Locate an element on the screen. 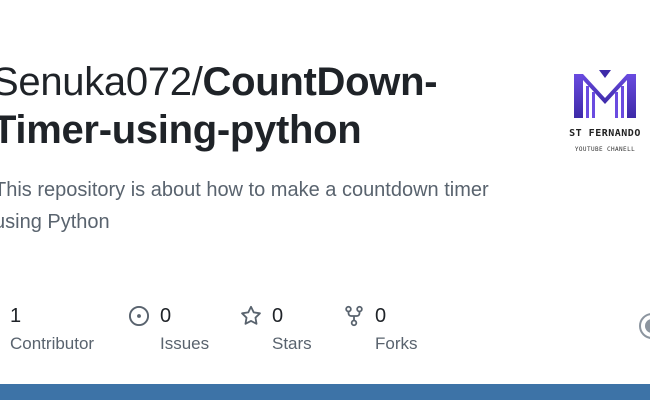  github-mark-icon is located at coordinates (644, 326).